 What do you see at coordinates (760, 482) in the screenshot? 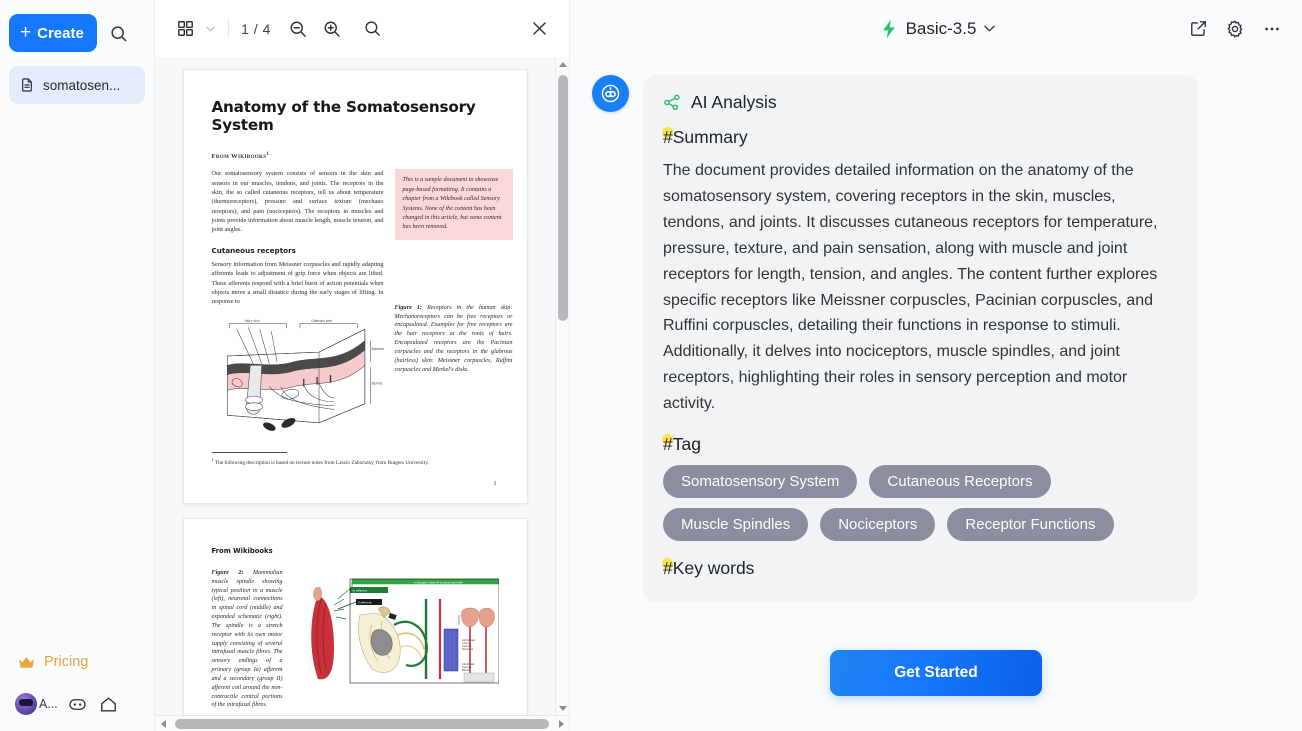
I see `tag-pill: Somatosensory System` at bounding box center [760, 482].